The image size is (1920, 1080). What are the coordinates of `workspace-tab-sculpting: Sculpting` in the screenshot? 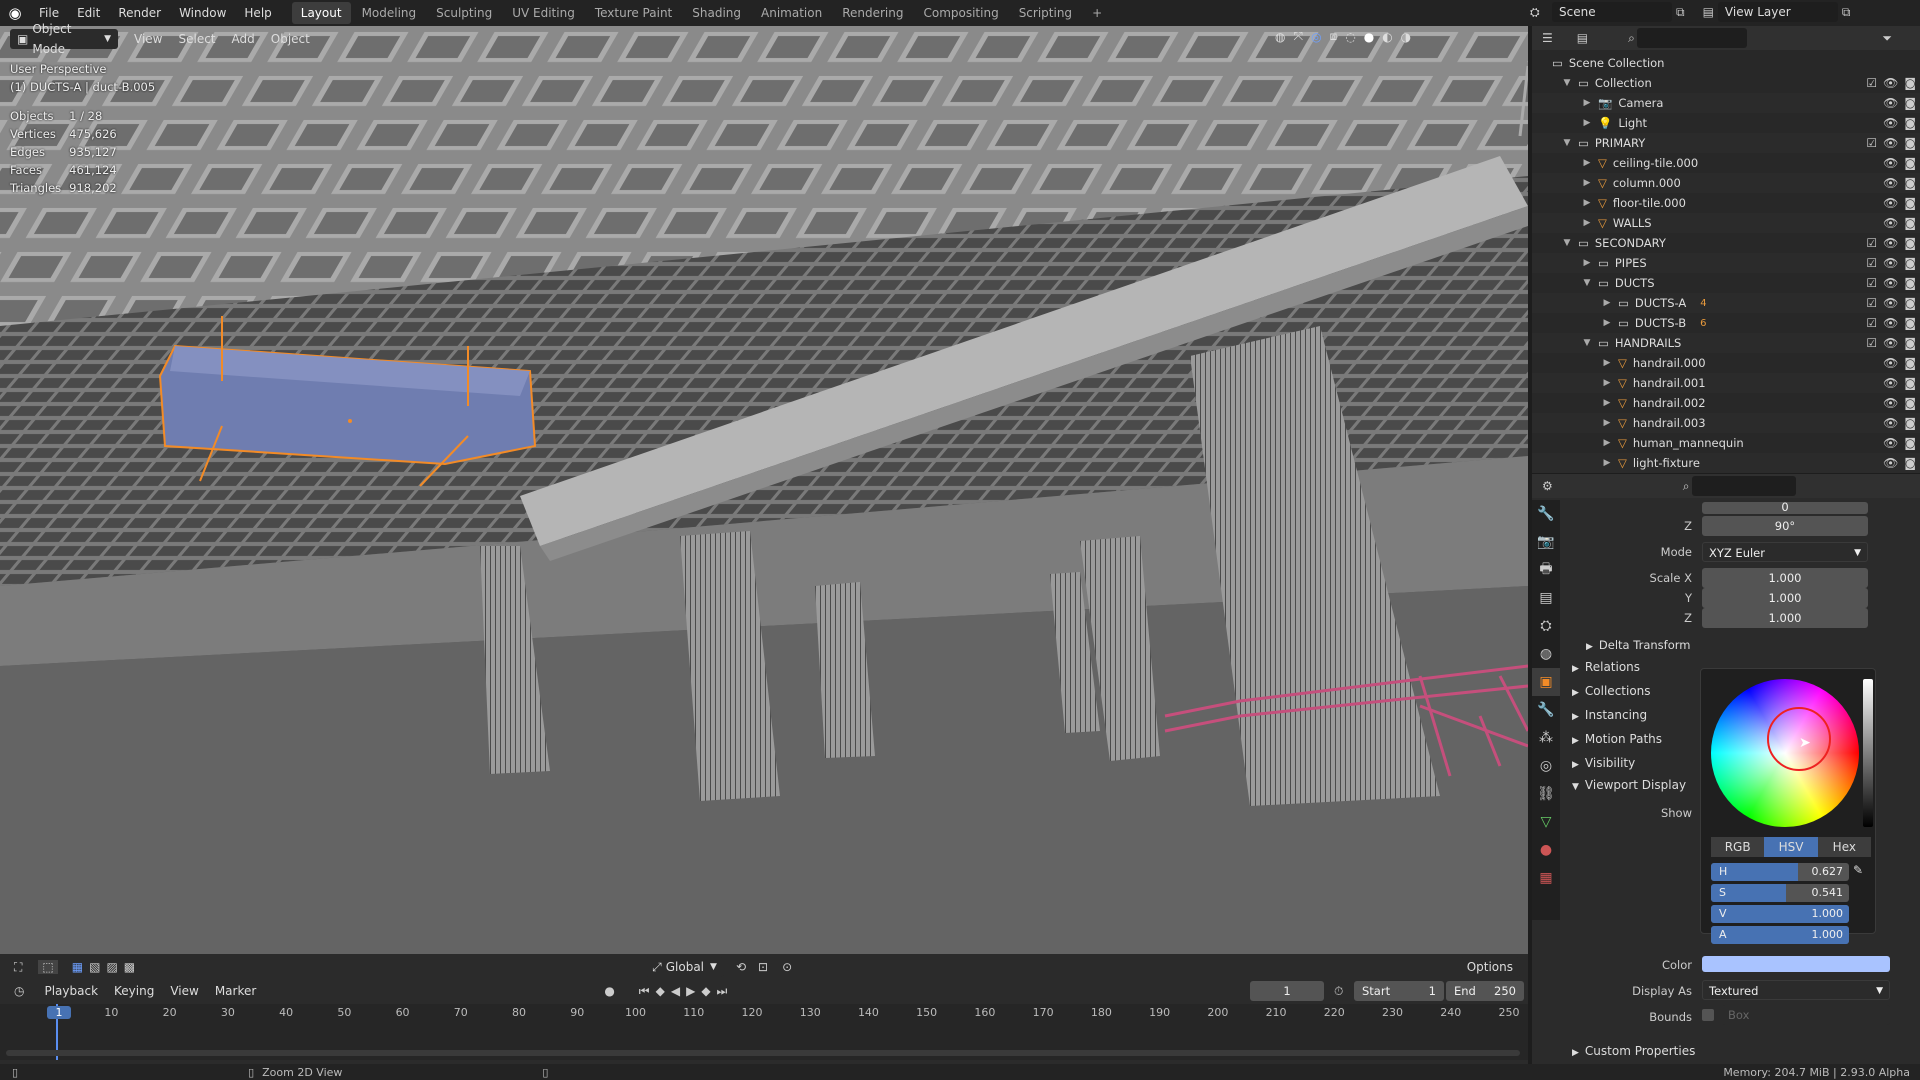 It's located at (464, 13).